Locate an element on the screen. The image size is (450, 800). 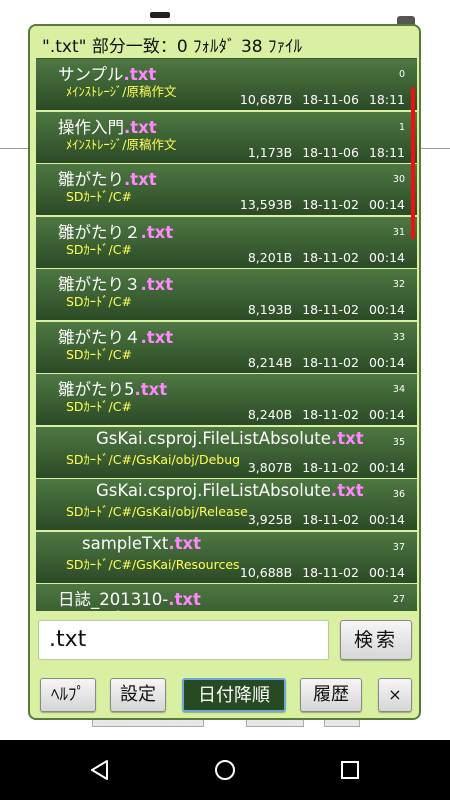
file-location: SDｶｰﾄﾞ/C#/GsKai/Resources is located at coordinates (153, 564).